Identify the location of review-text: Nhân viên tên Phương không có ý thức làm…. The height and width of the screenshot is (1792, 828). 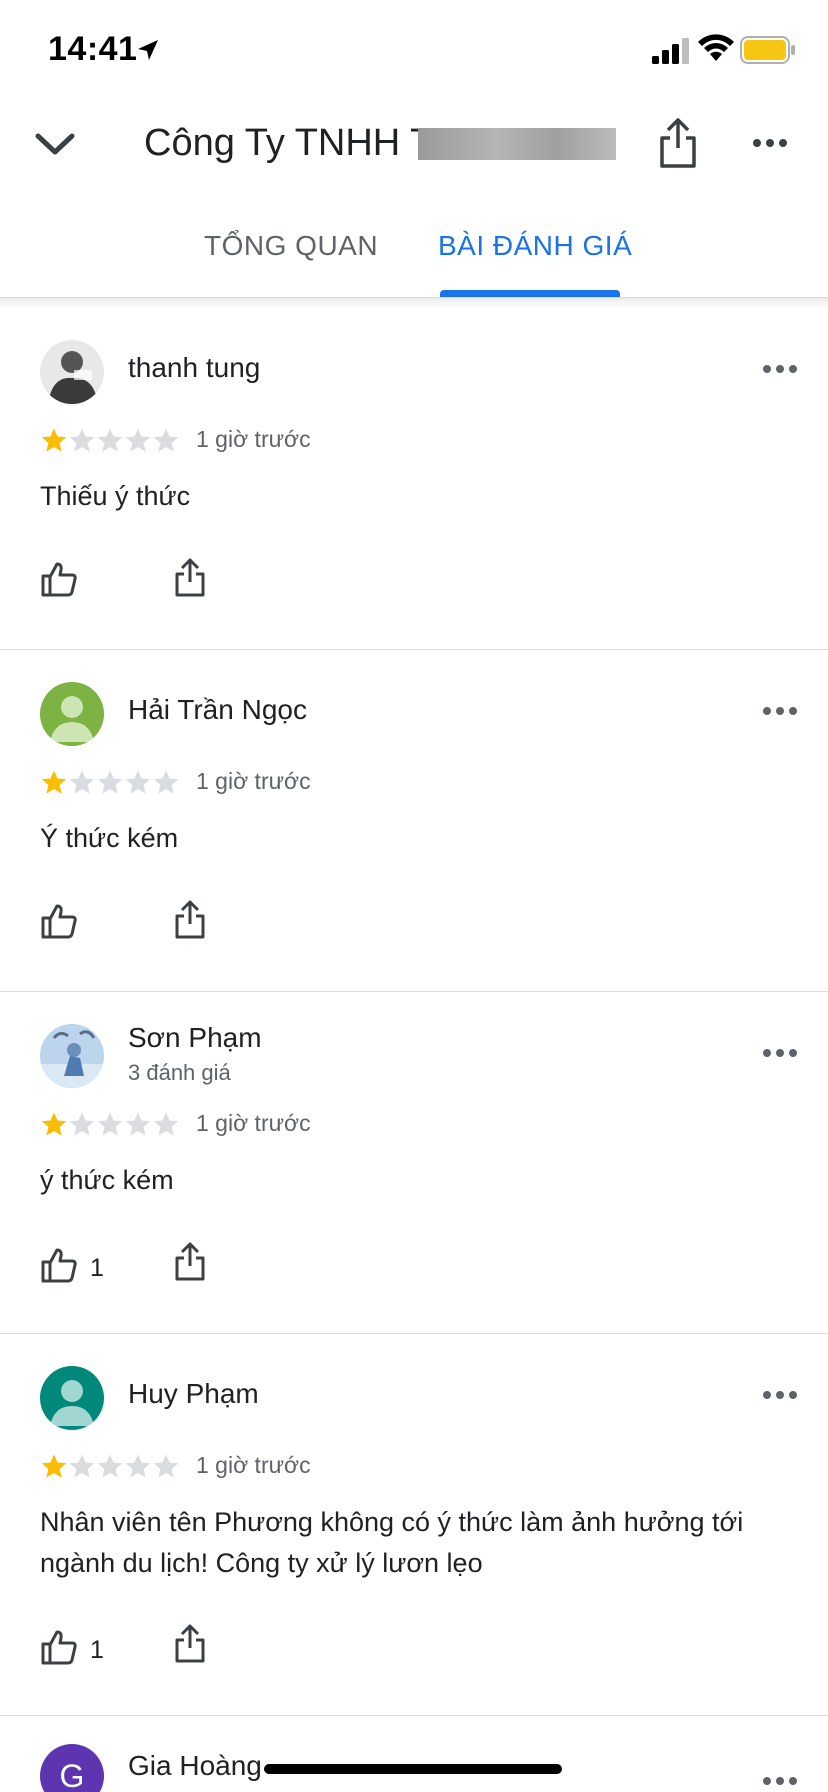
(392, 1542).